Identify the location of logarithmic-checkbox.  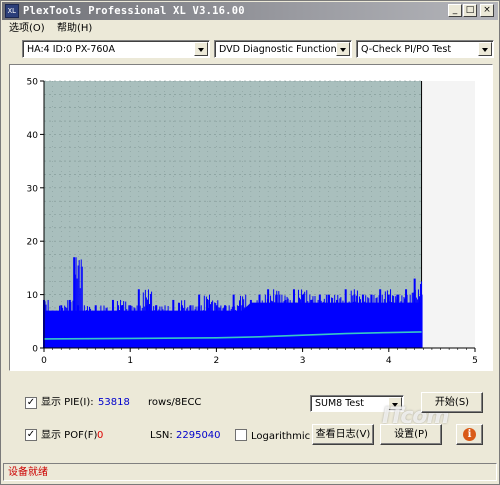
(241, 435).